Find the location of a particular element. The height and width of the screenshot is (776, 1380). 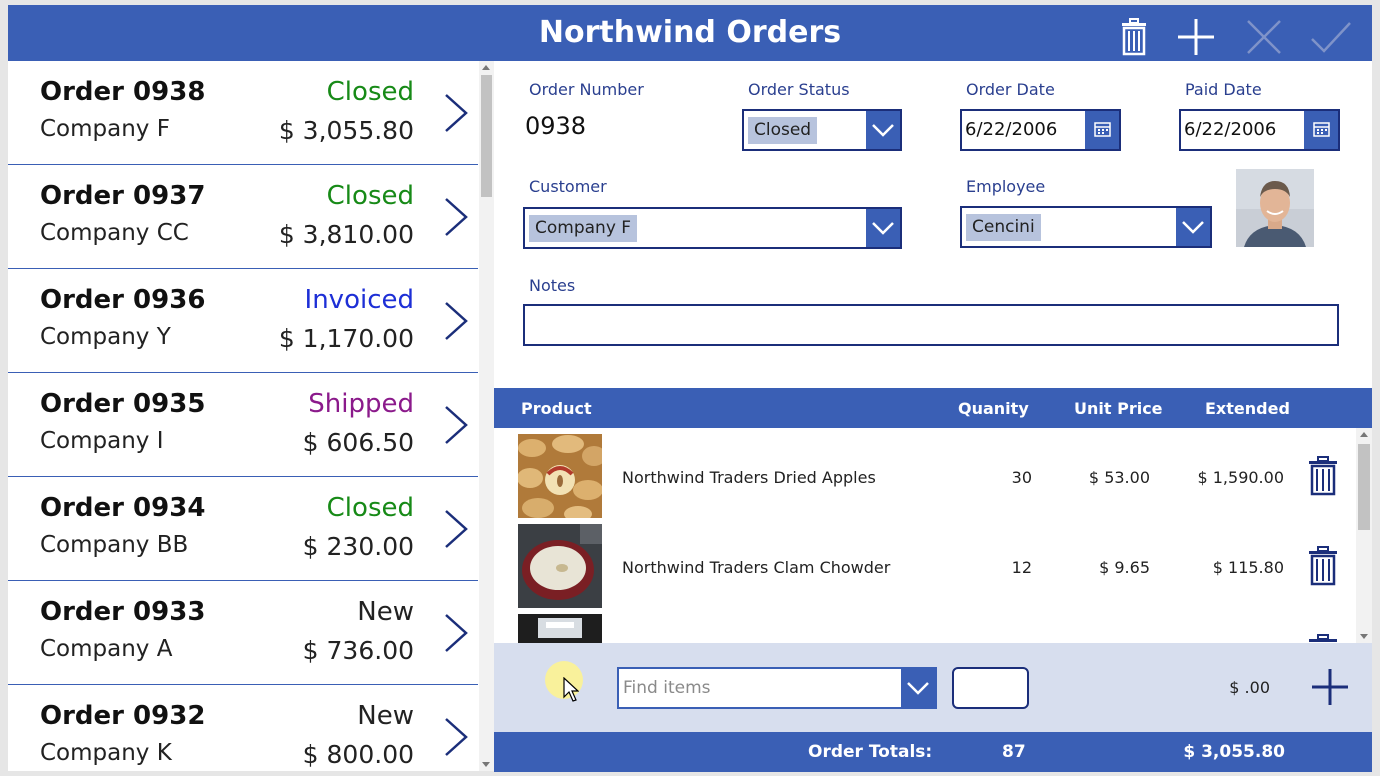

customer-dropdown: Company F is located at coordinates (712, 228).